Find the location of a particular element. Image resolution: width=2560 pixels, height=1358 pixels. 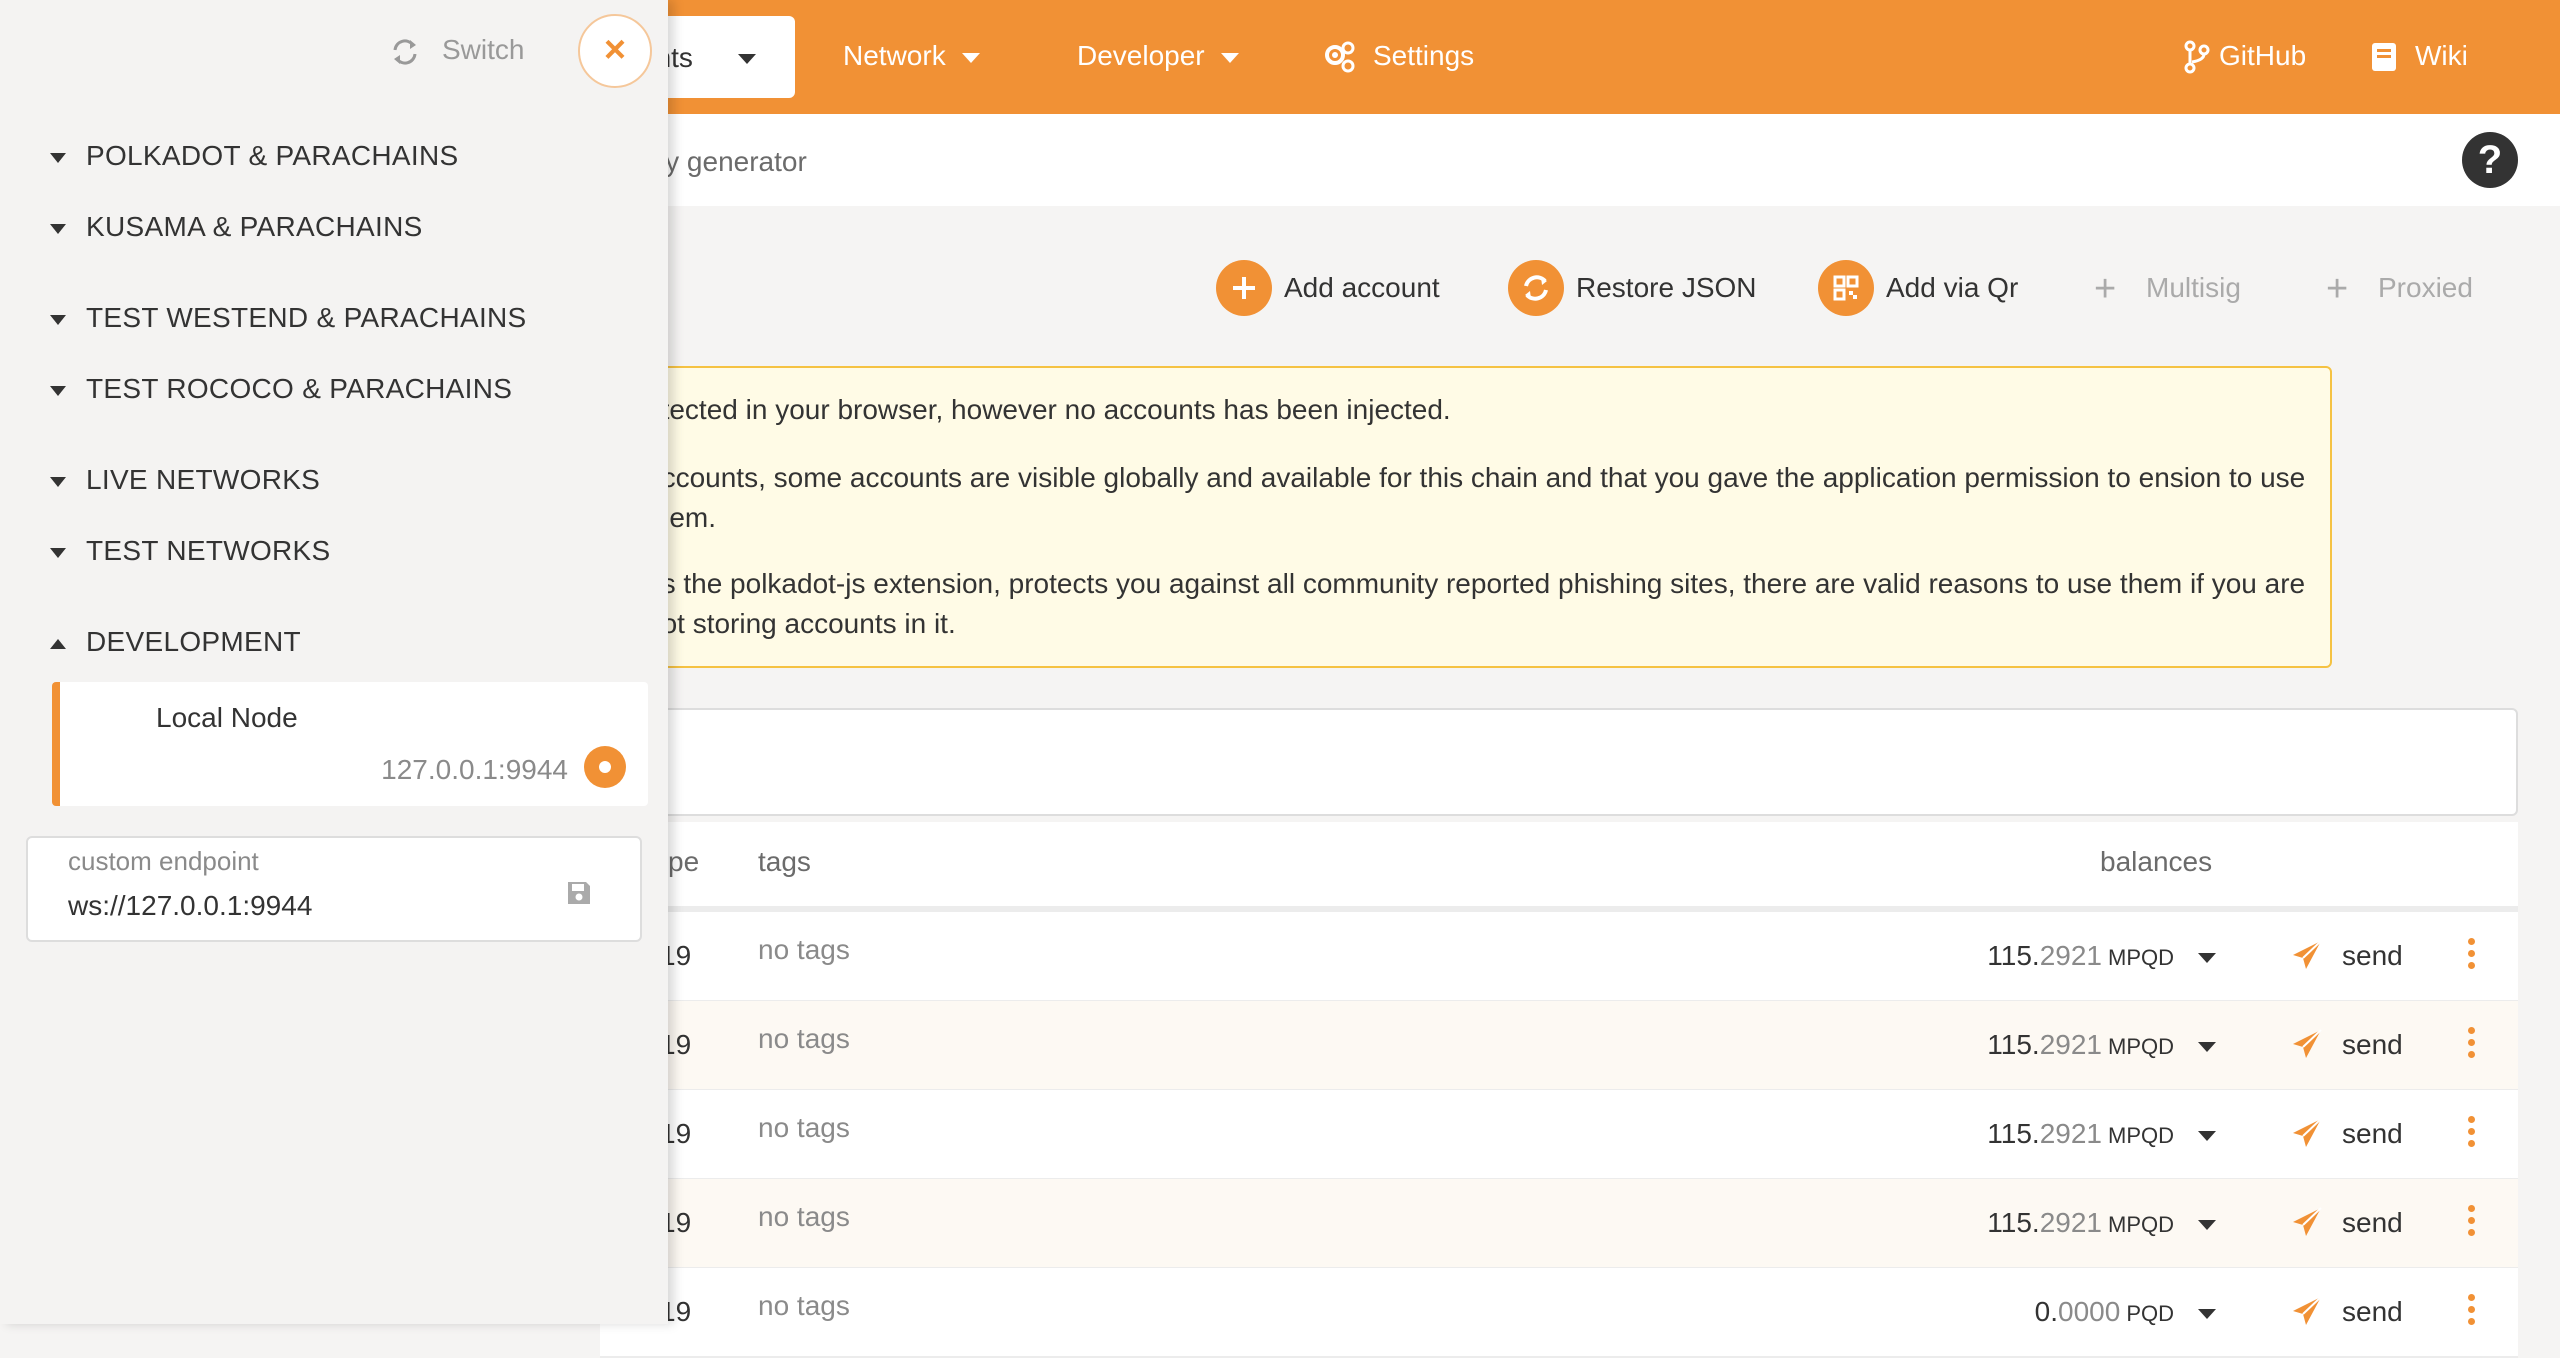

plus-icon is located at coordinates (1244, 288).